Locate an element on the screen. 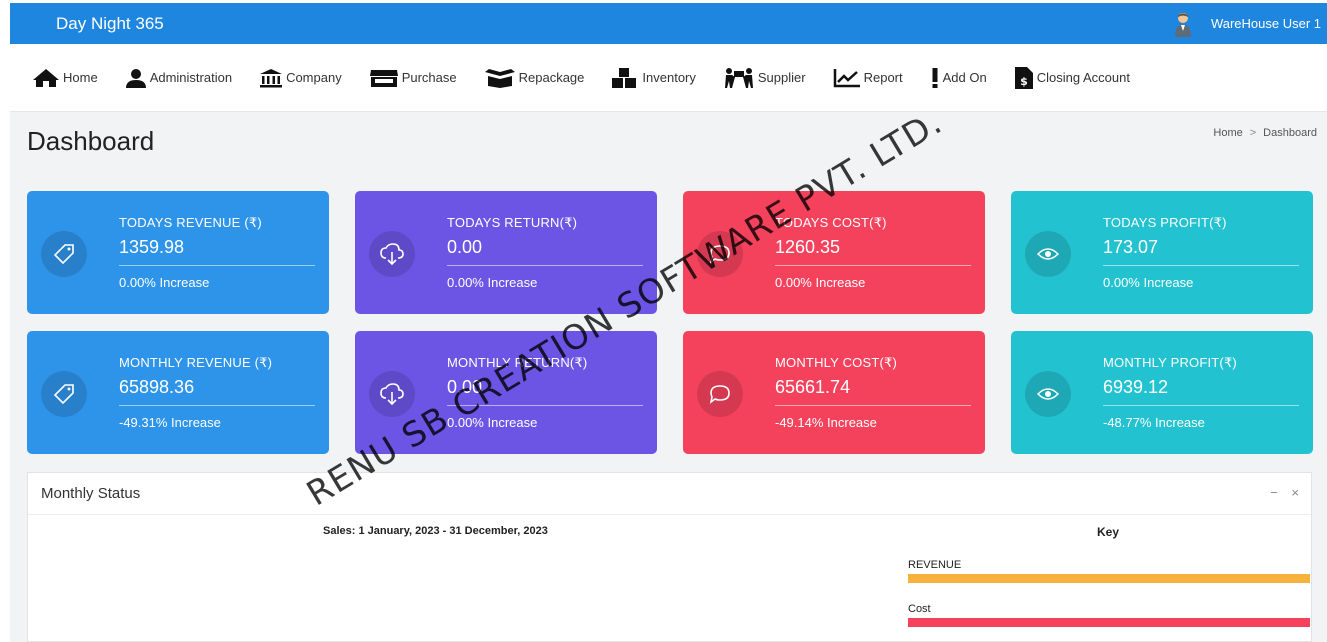 This screenshot has height=642, width=1327. nav-repackage: Repackage is located at coordinates (534, 78).